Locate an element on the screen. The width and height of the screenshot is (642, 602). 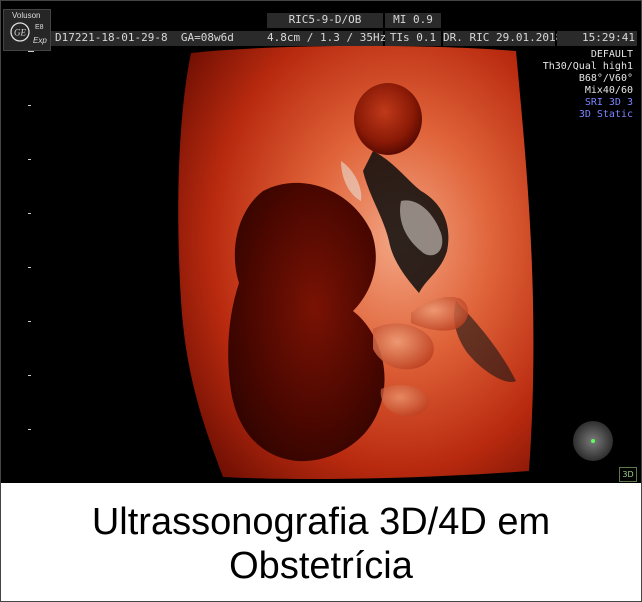
ge-logo-icon: GE is located at coordinates (20, 32).